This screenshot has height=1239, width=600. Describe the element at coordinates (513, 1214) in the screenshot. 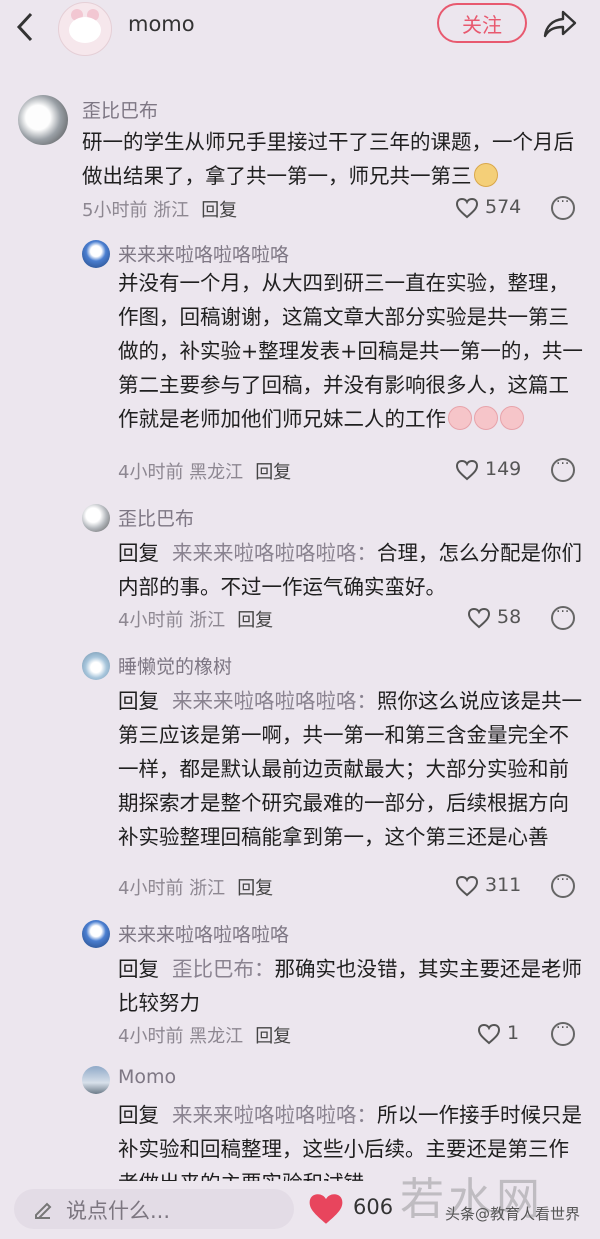

I see `watermark-caption: 头条@教育人看世界` at that location.